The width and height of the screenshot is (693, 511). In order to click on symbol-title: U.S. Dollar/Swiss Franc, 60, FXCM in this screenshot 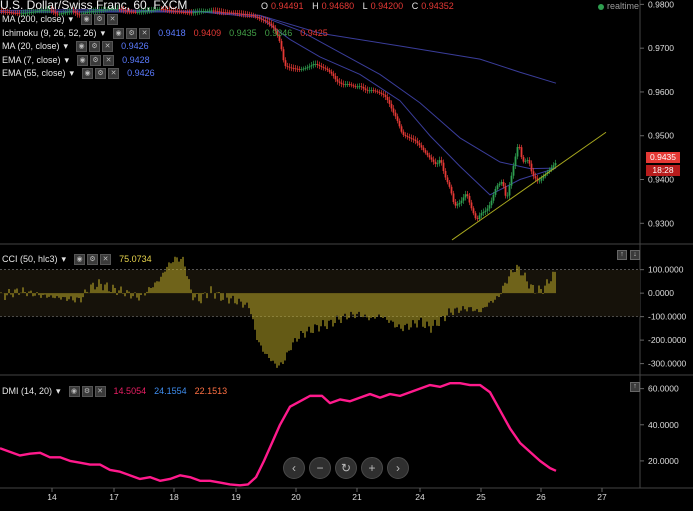, I will do `click(93, 6)`.